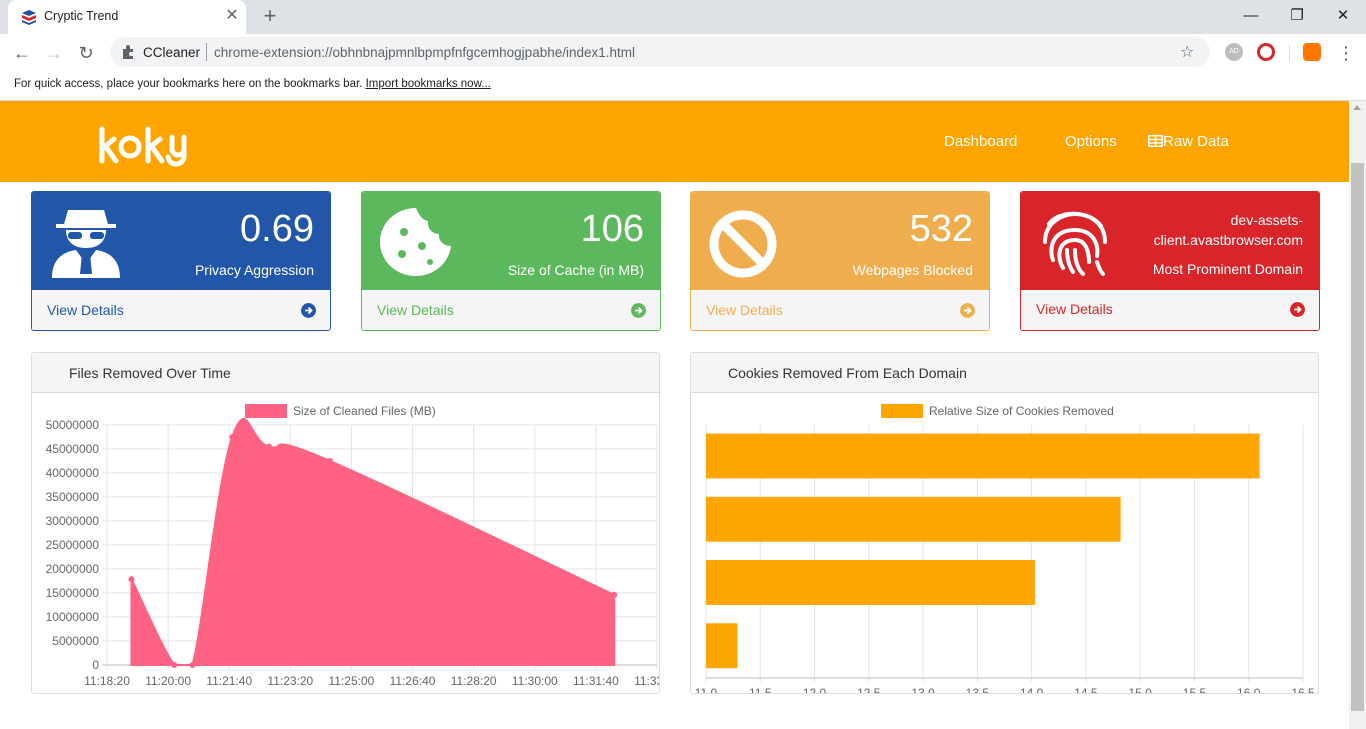  What do you see at coordinates (1251, 16) in the screenshot?
I see `minimize-icon: —` at bounding box center [1251, 16].